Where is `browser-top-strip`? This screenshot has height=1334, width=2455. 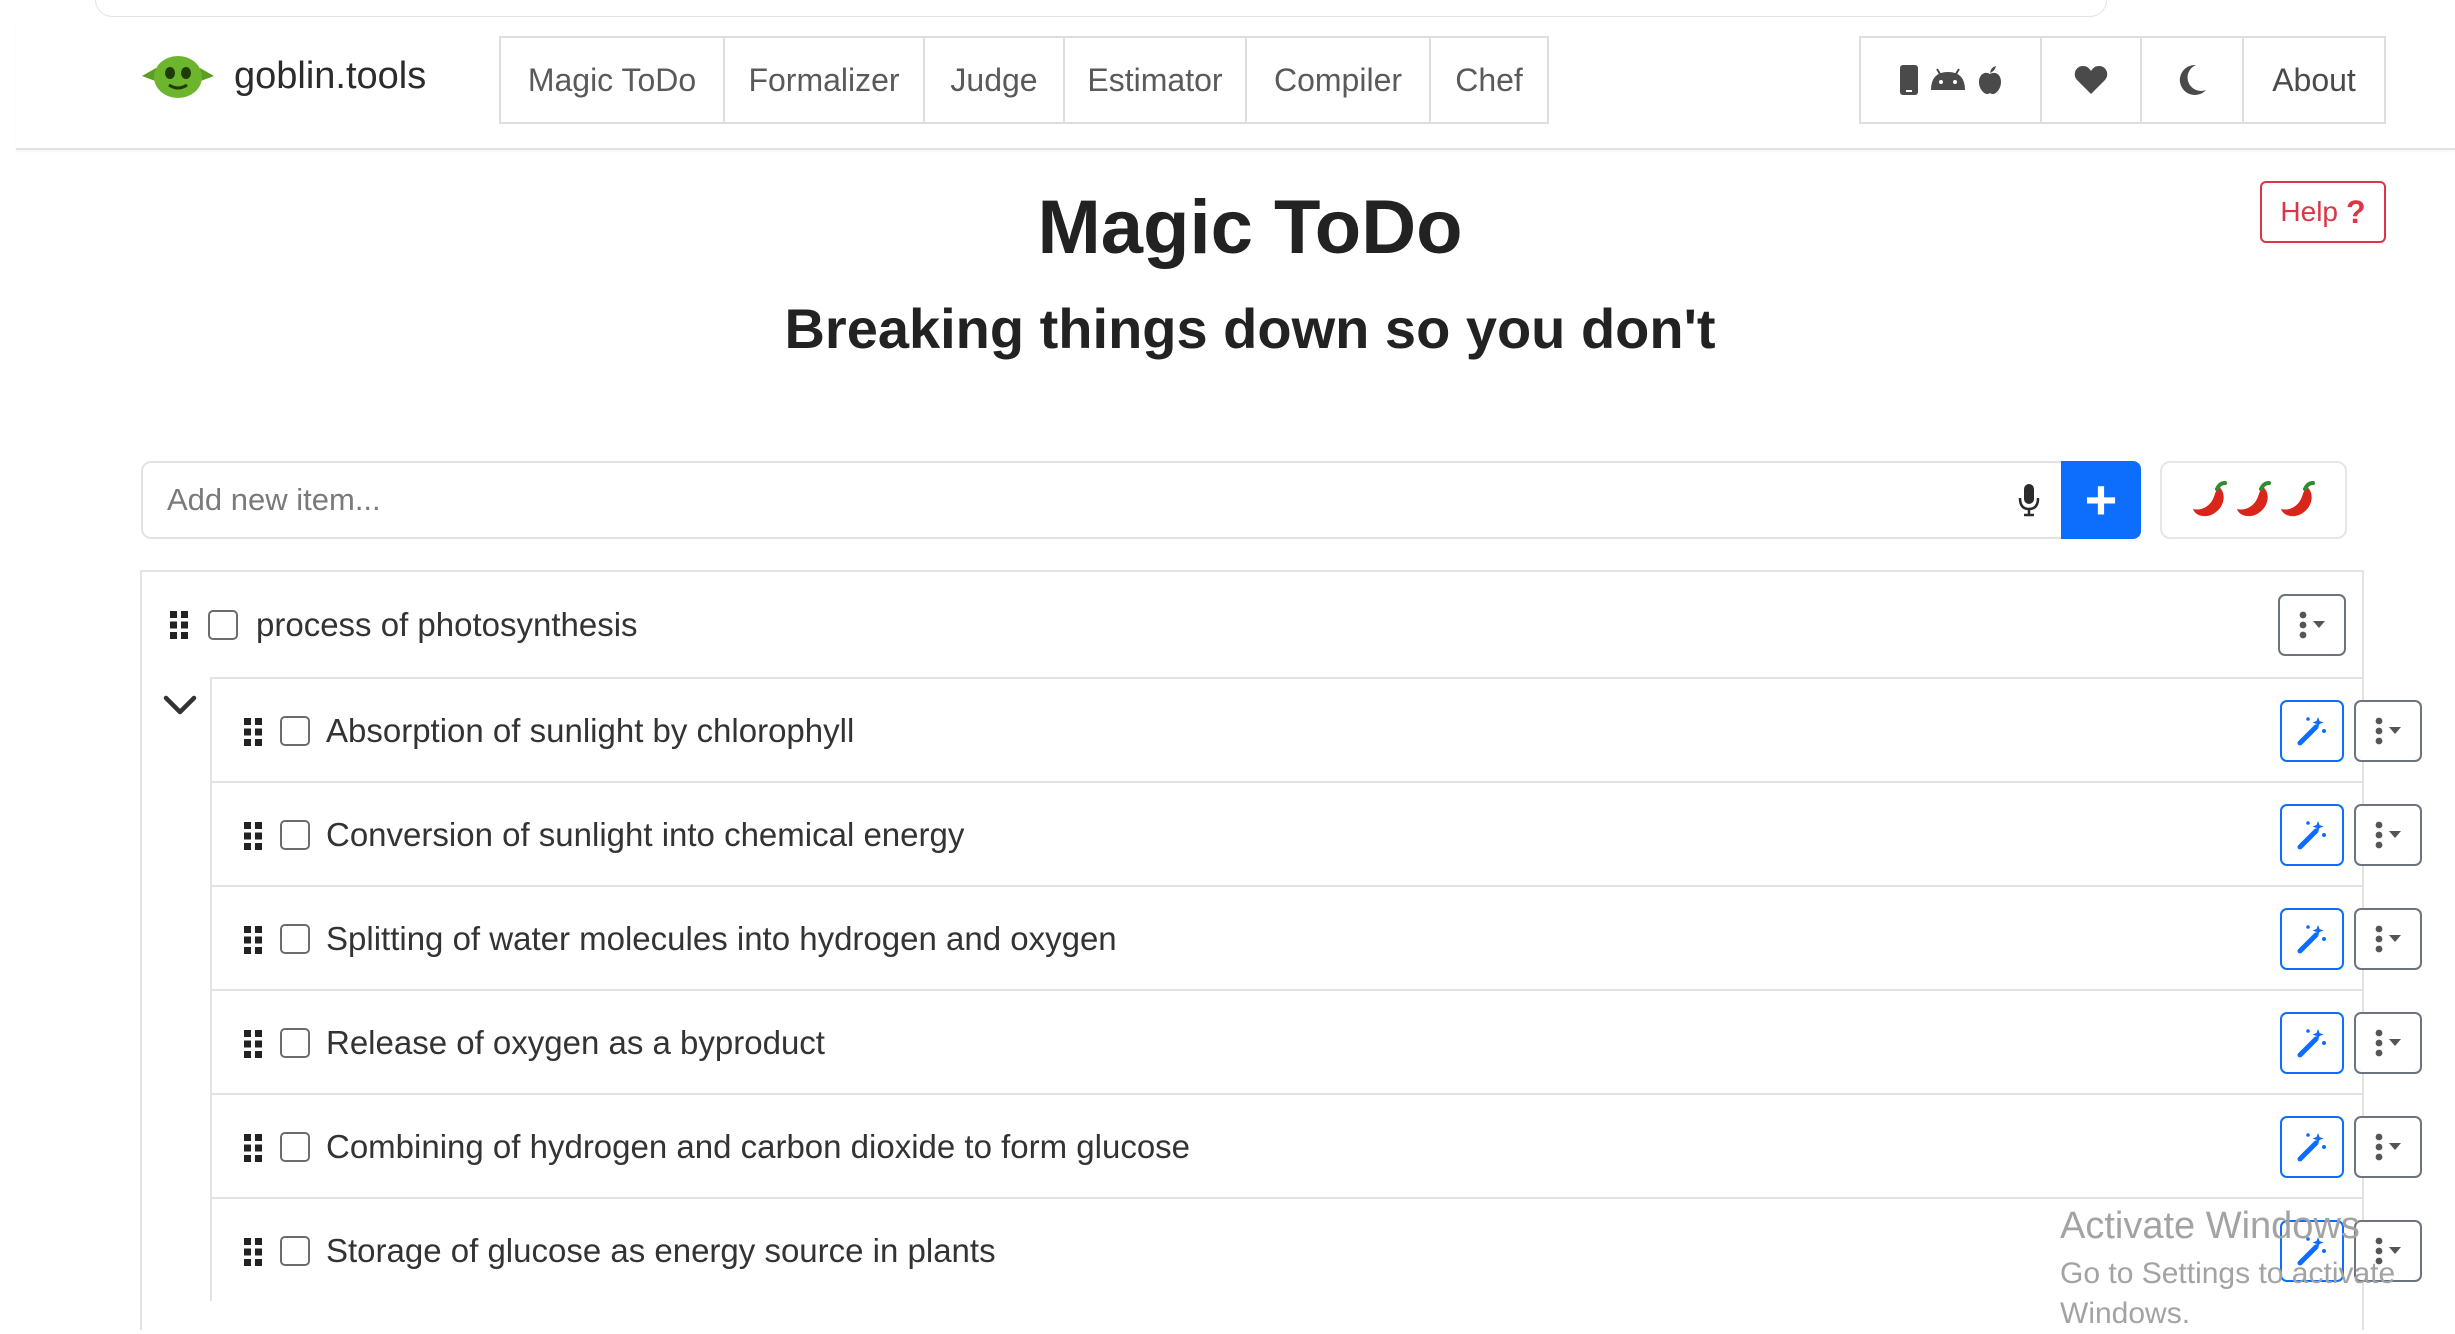 browser-top-strip is located at coordinates (1227, 10).